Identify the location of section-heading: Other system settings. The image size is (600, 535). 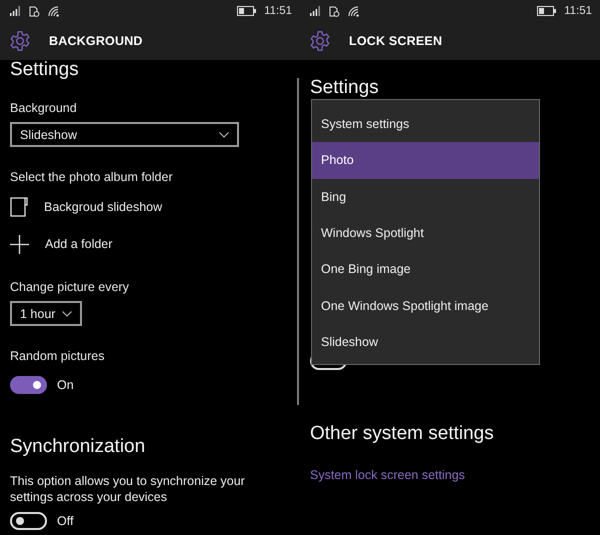
(402, 434).